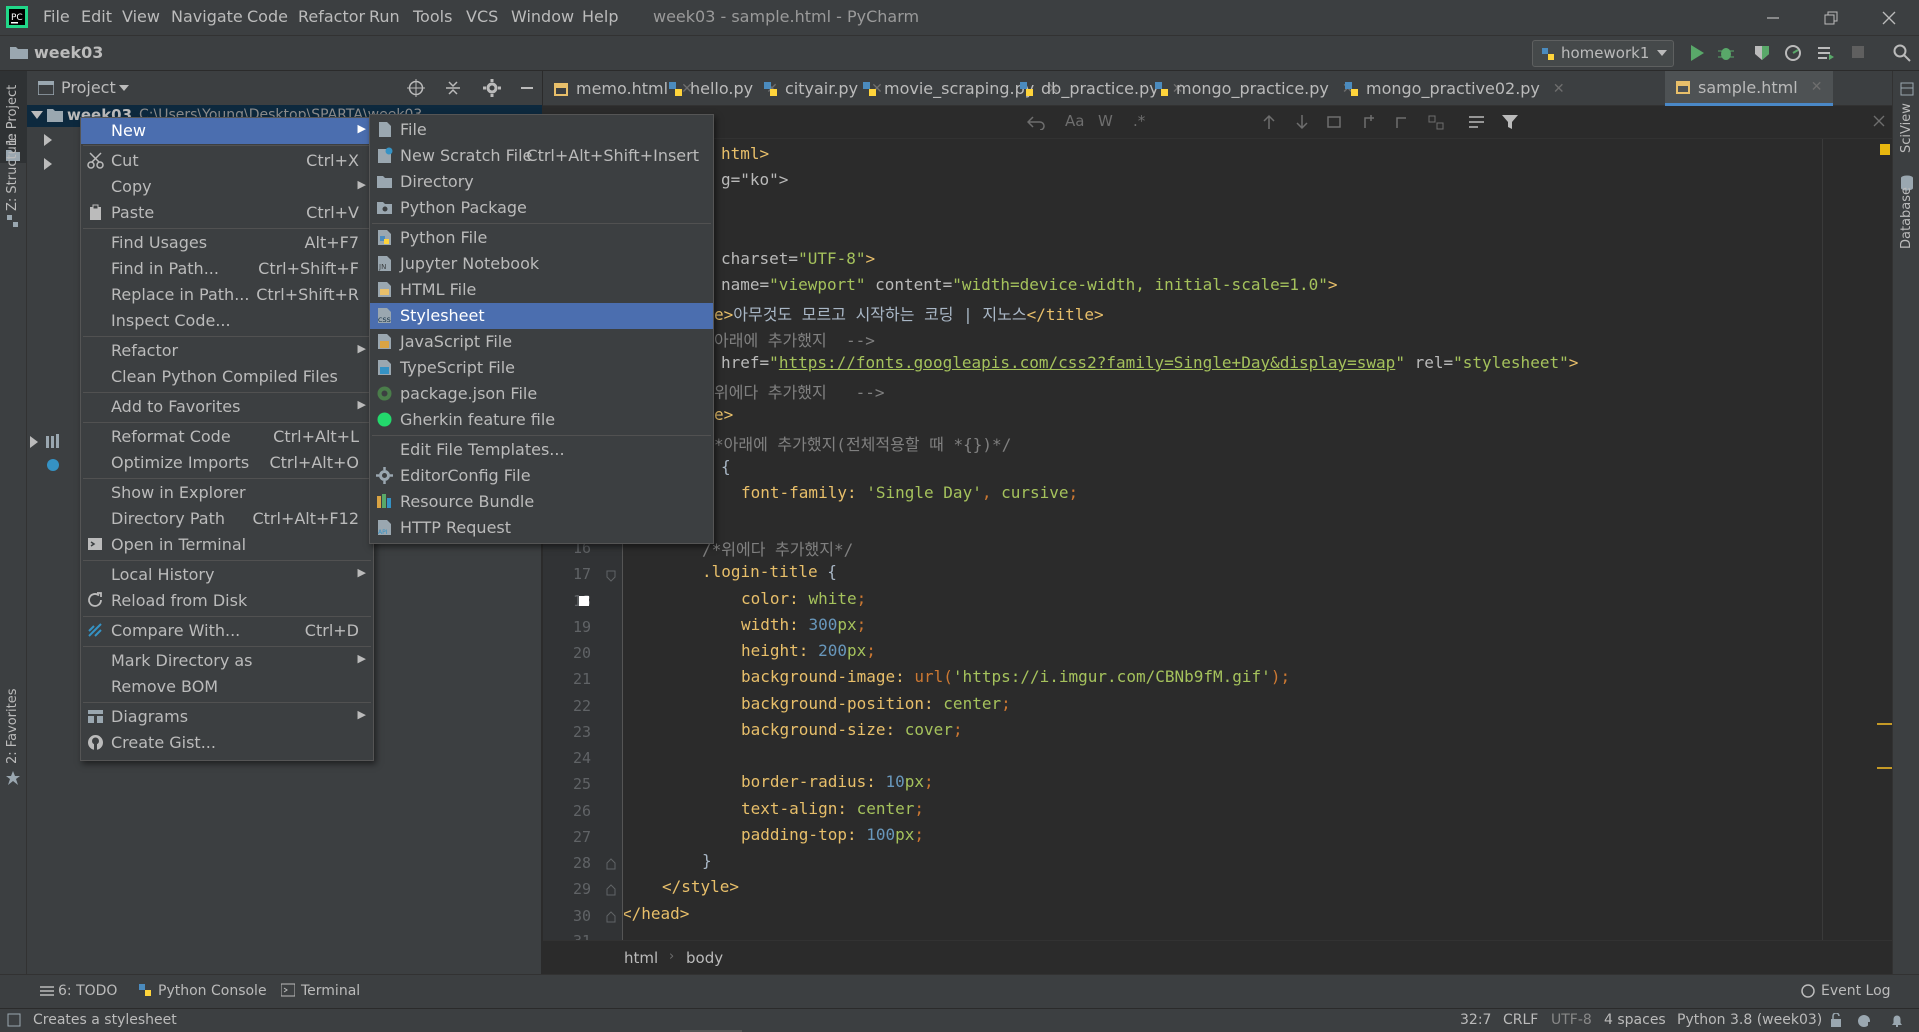 The width and height of the screenshot is (1919, 1032). Describe the element at coordinates (14, 1020) in the screenshot. I see `status-toggle-icon` at that location.